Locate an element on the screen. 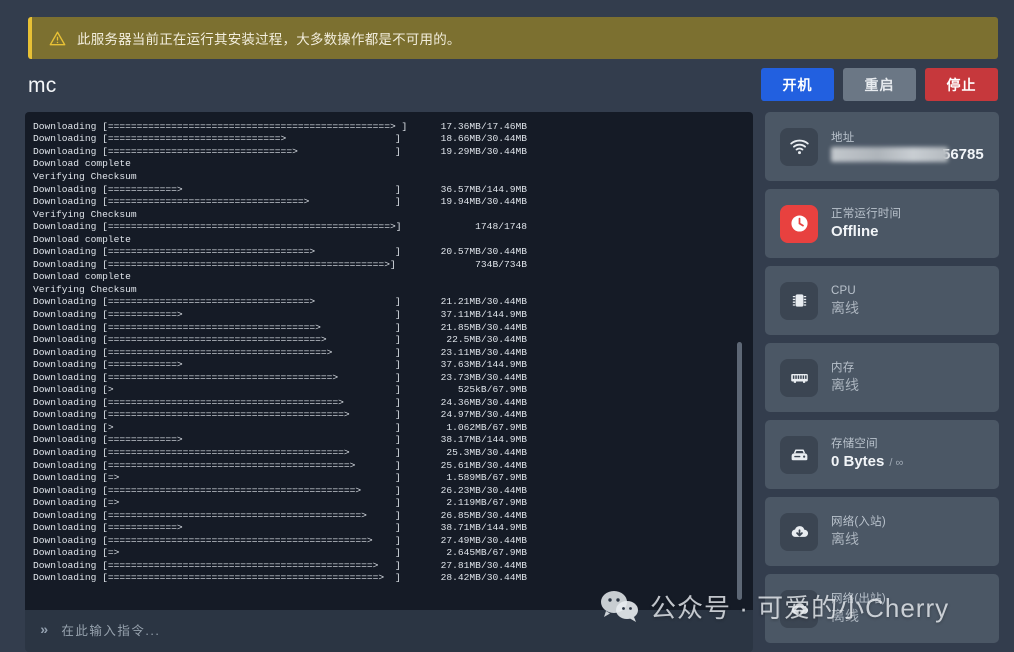  console-line: Downloading [> 525kB/67.9MB] is located at coordinates (393, 389).